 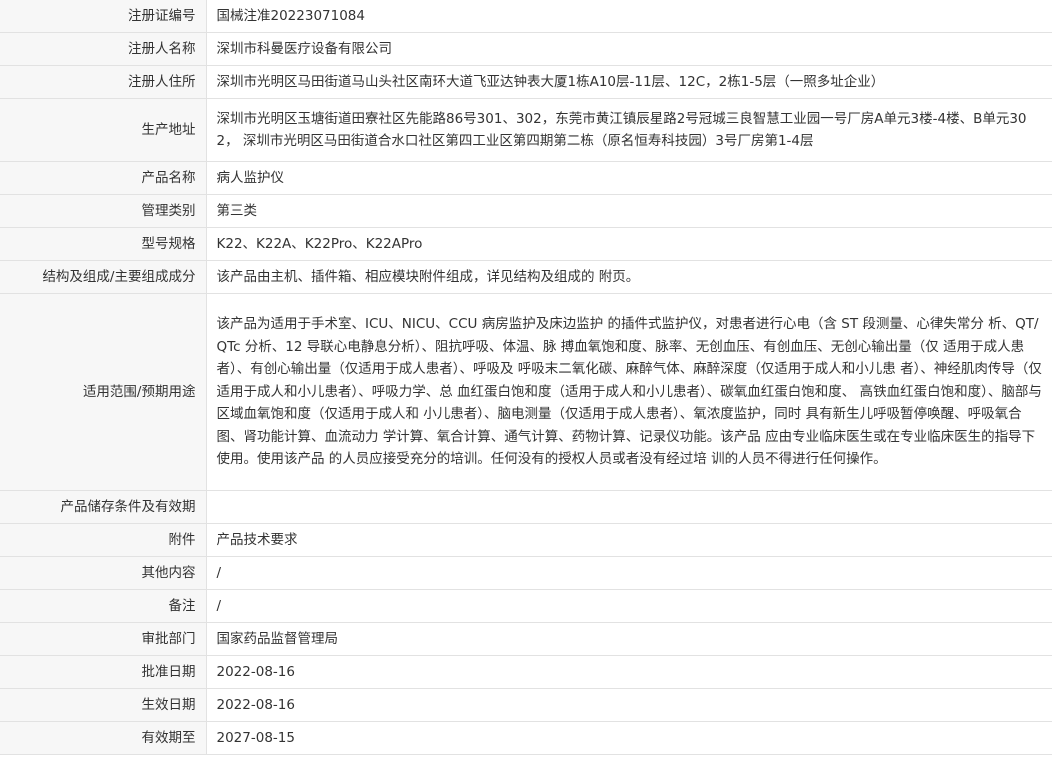 What do you see at coordinates (103, 639) in the screenshot?
I see `row-label: 审批部门` at bounding box center [103, 639].